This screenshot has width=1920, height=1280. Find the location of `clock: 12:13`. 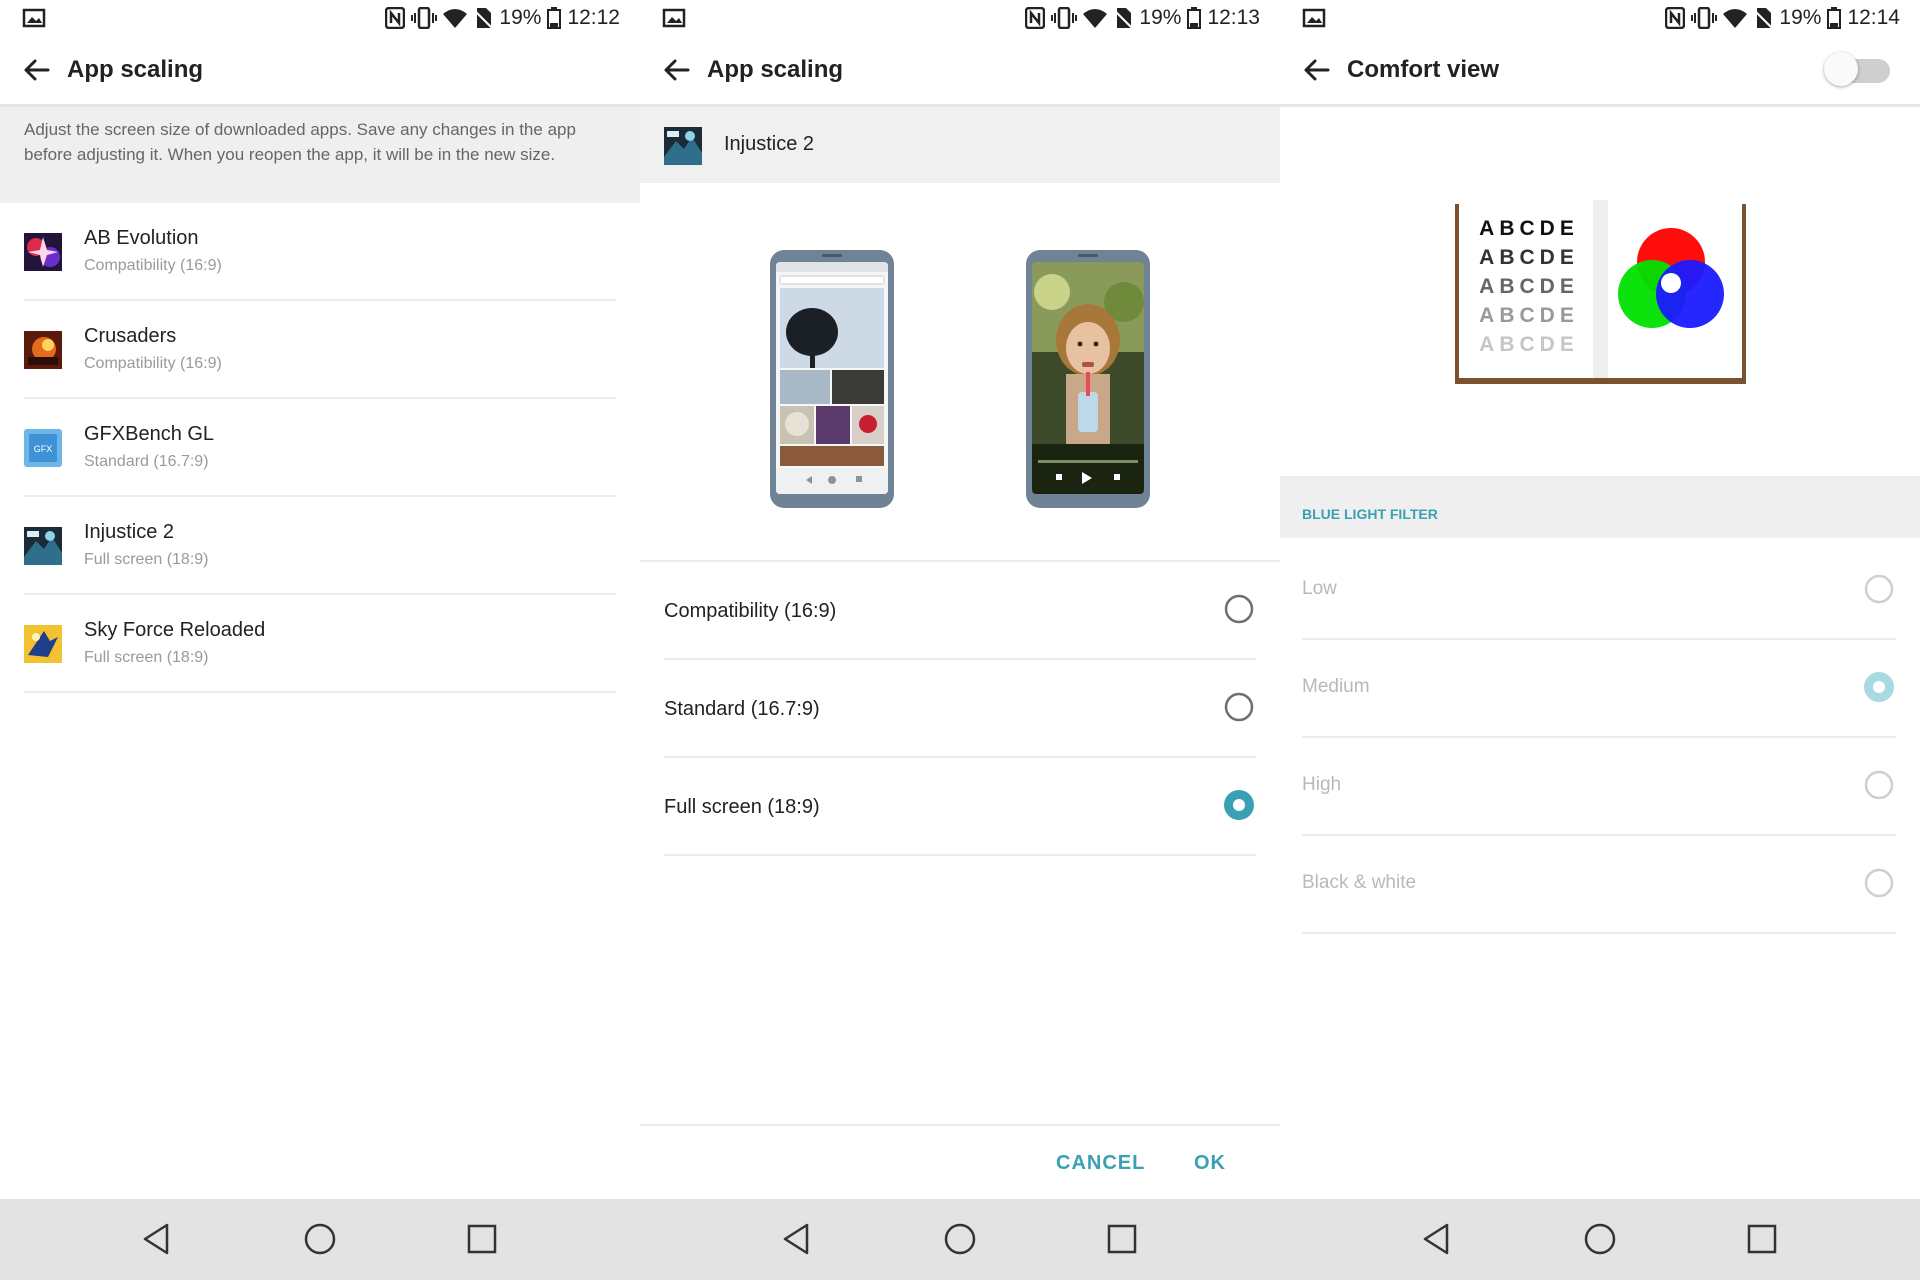

clock: 12:13 is located at coordinates (1233, 17).